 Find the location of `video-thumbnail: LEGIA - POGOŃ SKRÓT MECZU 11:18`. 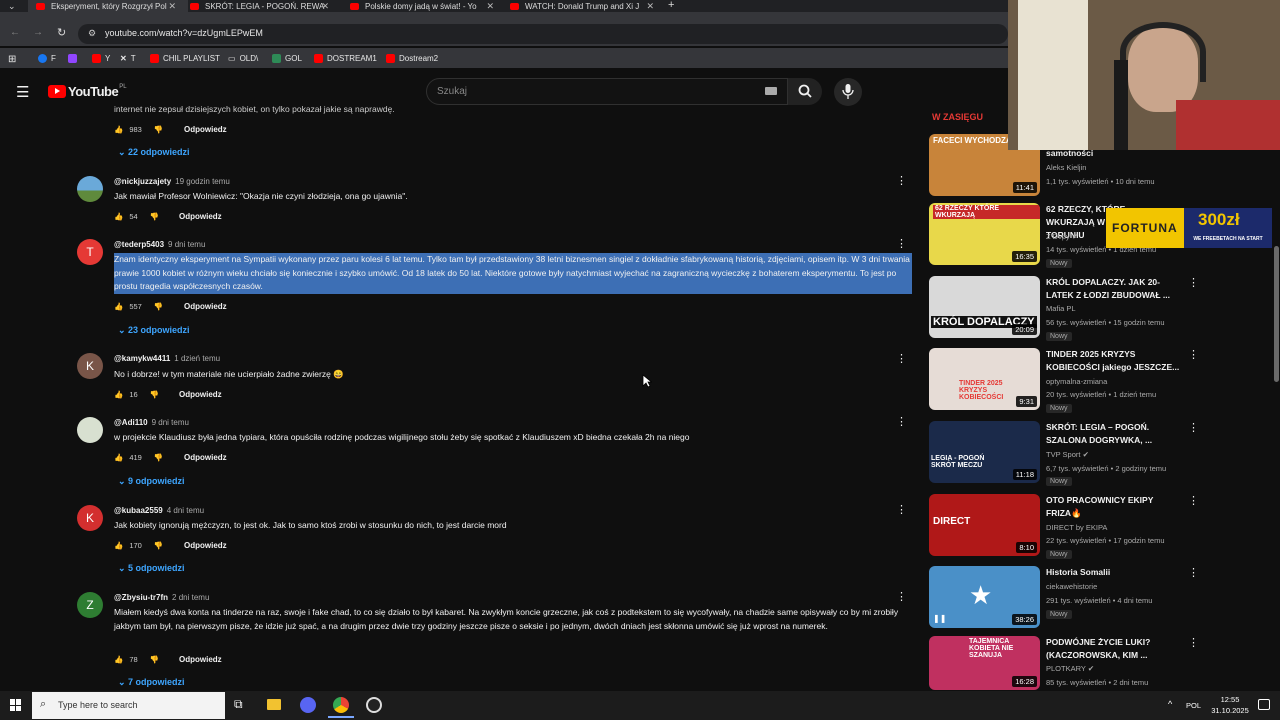

video-thumbnail: LEGIA - POGOŃ SKRÓT MECZU 11:18 is located at coordinates (984, 452).